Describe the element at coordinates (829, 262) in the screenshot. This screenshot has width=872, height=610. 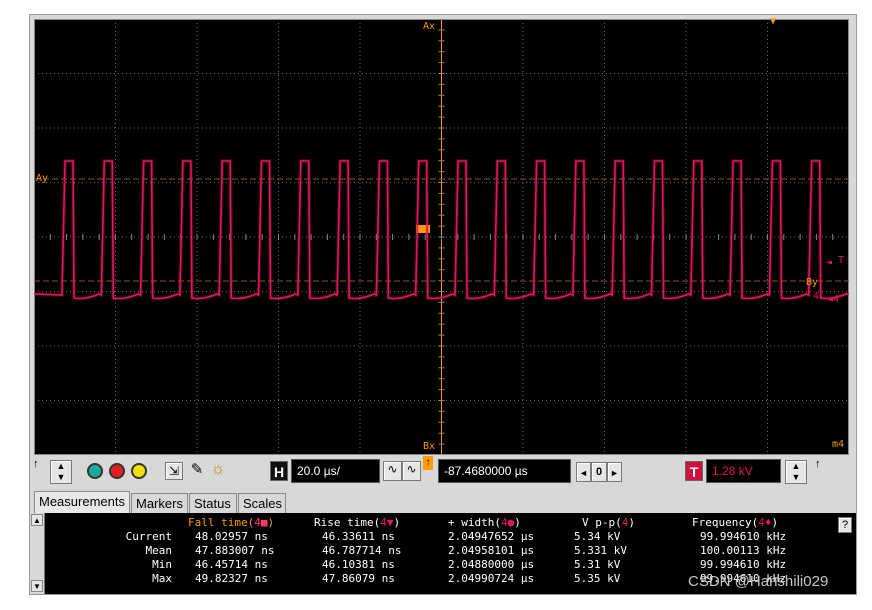
I see `trigger-arrow-icon: ◄` at that location.